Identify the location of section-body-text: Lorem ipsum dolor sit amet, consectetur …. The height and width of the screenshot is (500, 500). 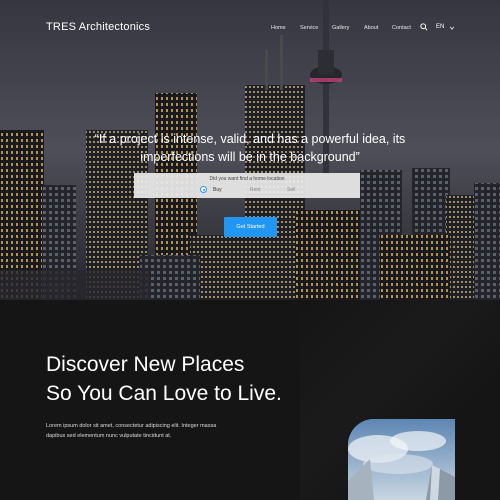
(146, 431).